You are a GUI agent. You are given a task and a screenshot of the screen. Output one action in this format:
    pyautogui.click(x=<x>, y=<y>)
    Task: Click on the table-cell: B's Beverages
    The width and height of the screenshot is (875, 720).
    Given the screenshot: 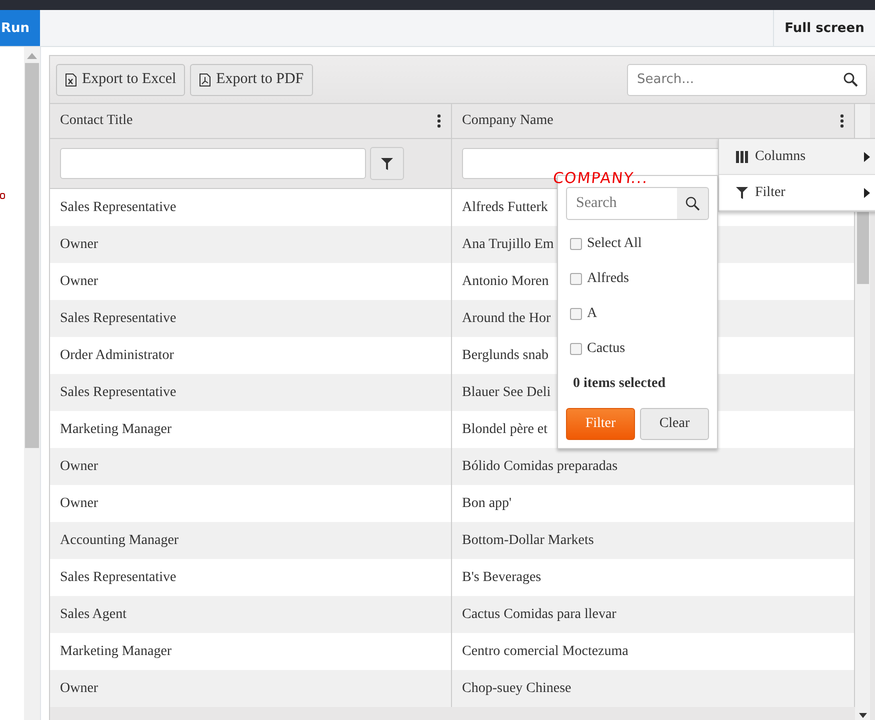 What is the action you would take?
    pyautogui.click(x=502, y=578)
    